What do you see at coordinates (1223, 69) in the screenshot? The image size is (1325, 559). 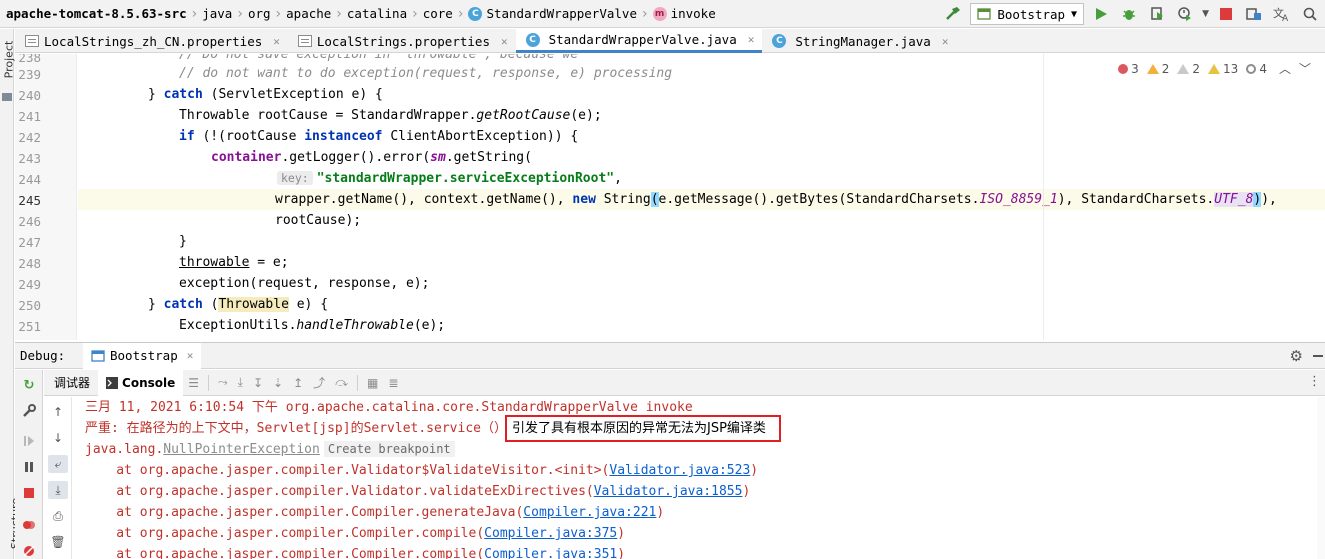 I see `typo-count: 13` at bounding box center [1223, 69].